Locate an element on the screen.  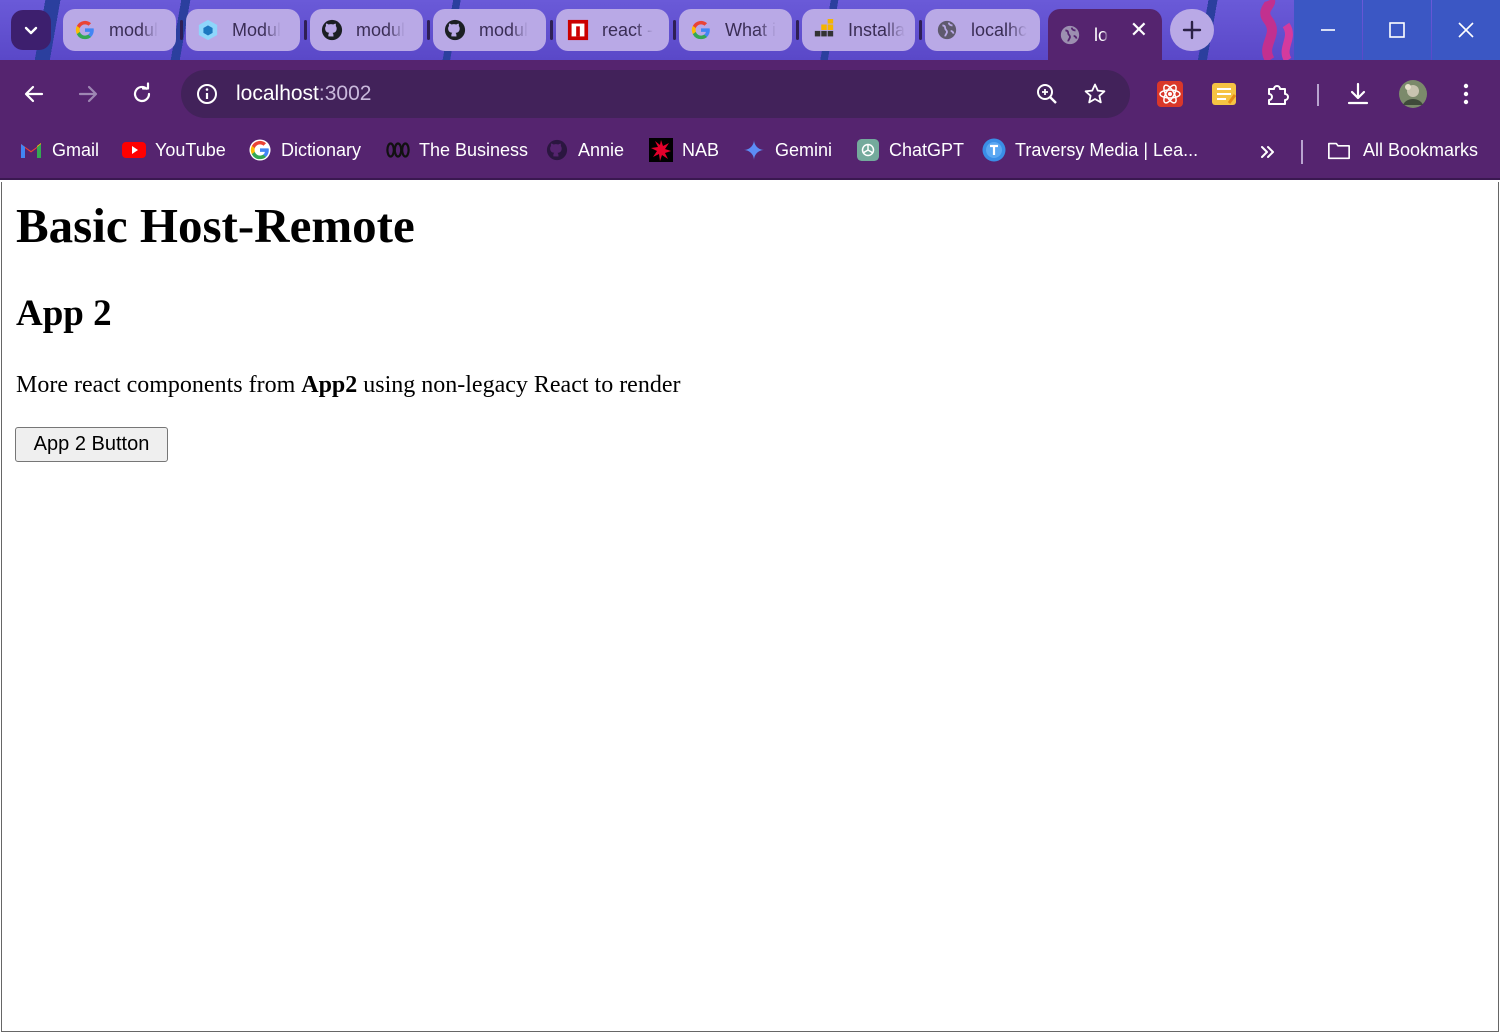
bookmark-gmail: Gmail is located at coordinates (59, 150).